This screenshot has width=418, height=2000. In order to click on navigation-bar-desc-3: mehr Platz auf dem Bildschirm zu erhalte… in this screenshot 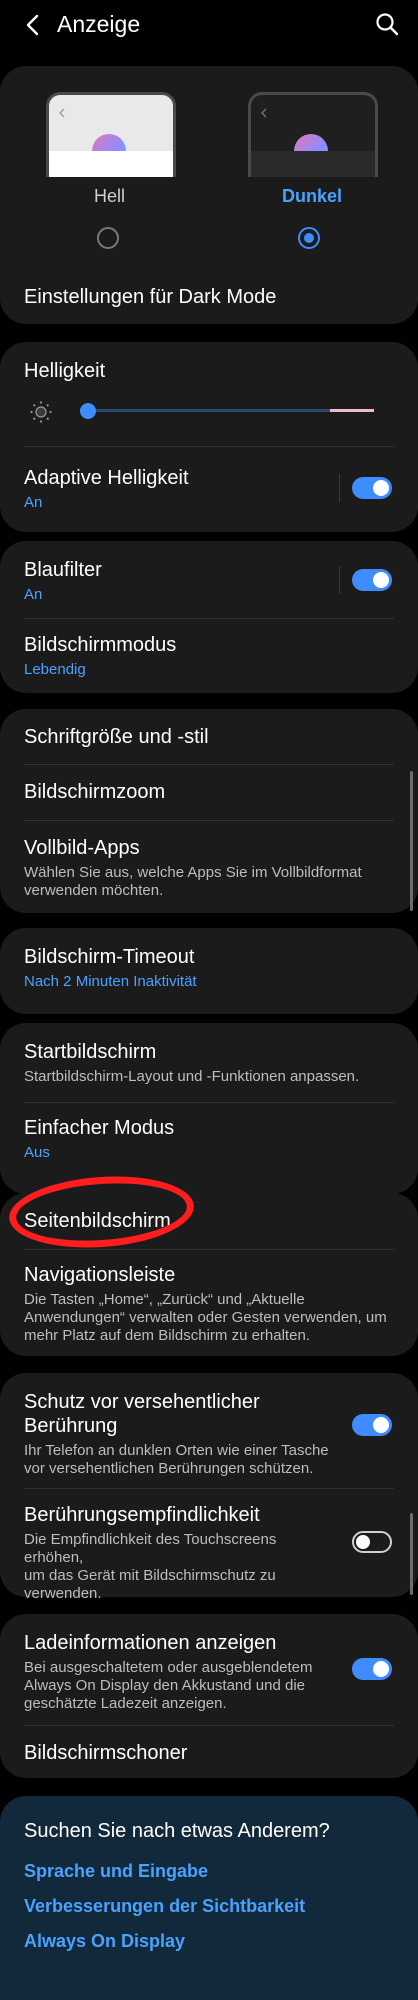, I will do `click(167, 1335)`.